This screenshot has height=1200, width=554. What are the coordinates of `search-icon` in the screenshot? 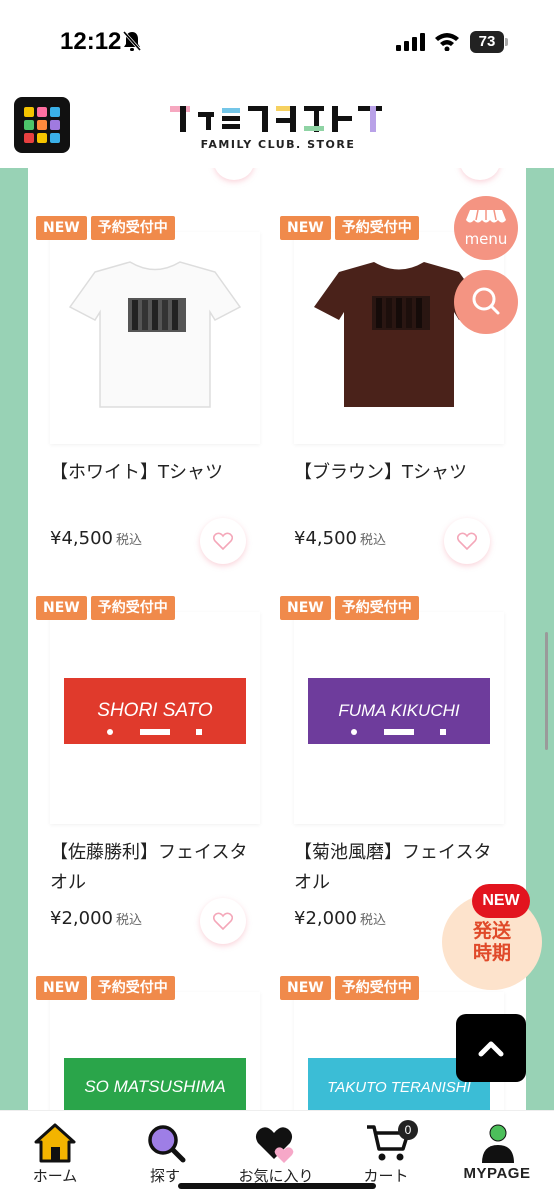 It's located at (486, 301).